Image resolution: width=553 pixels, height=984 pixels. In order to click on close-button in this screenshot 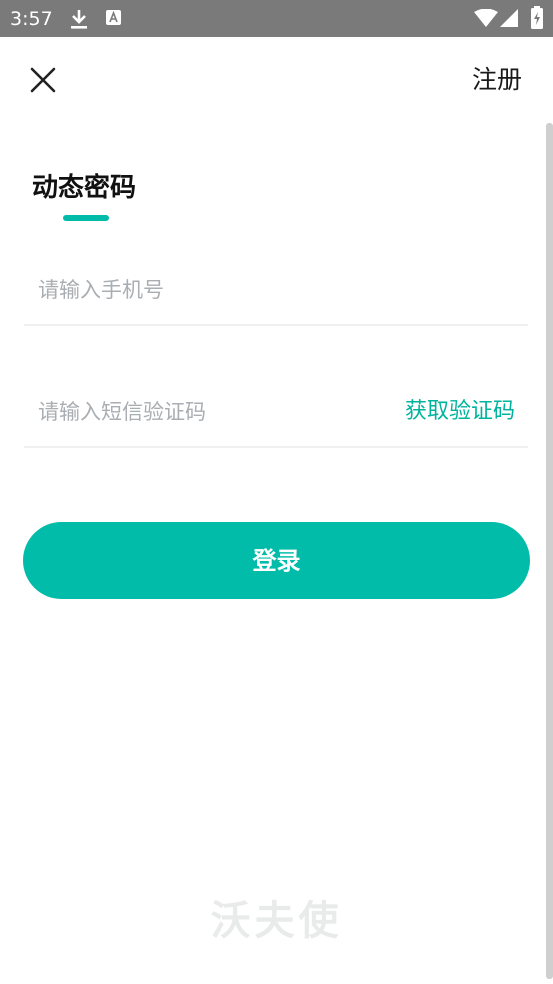, I will do `click(43, 80)`.